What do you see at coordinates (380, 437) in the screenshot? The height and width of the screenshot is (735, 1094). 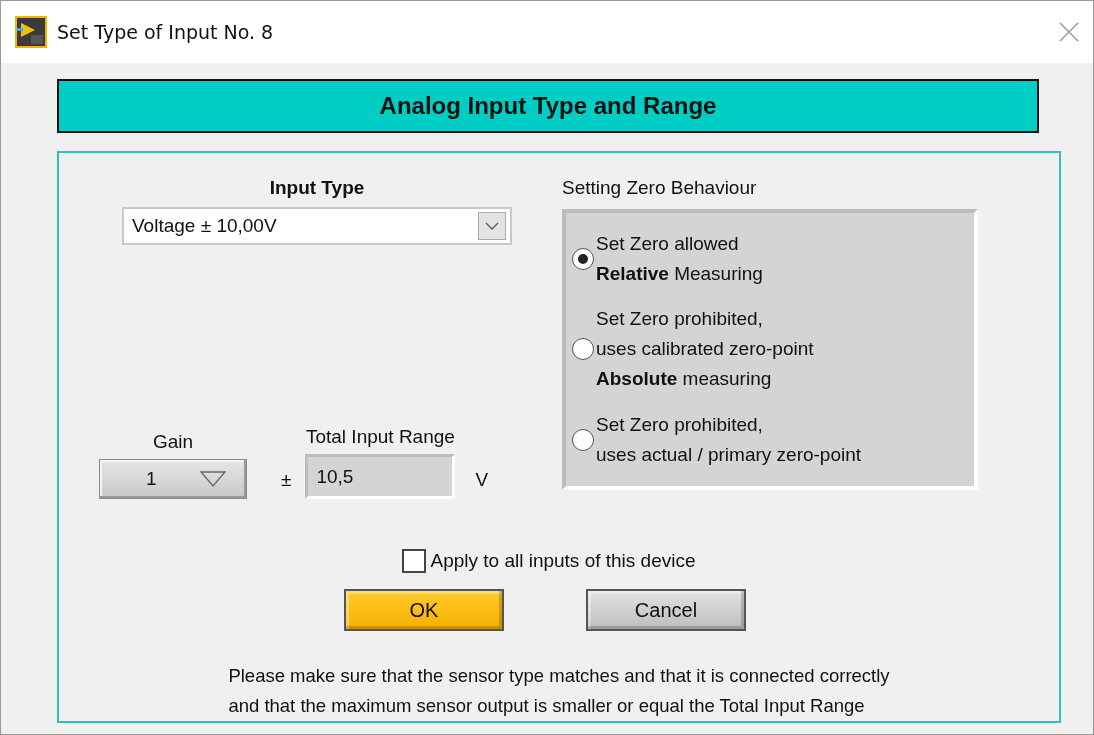 I see `total-range-label: Total Input Range` at bounding box center [380, 437].